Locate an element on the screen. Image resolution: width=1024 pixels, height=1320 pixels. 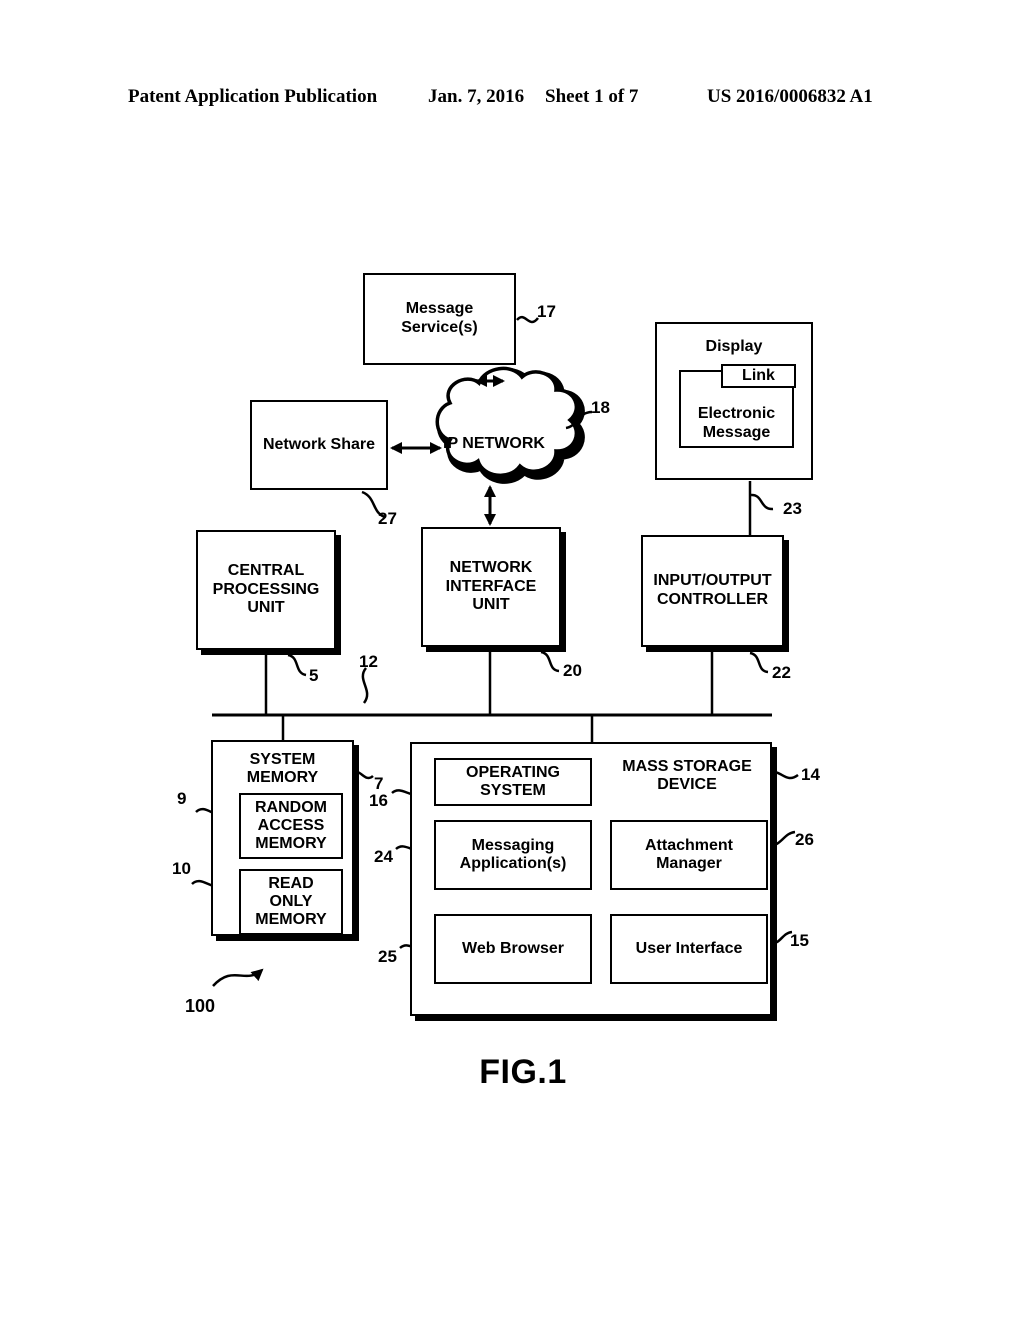
patent-number: US 2016/0006832 A1 is located at coordinates (790, 96).